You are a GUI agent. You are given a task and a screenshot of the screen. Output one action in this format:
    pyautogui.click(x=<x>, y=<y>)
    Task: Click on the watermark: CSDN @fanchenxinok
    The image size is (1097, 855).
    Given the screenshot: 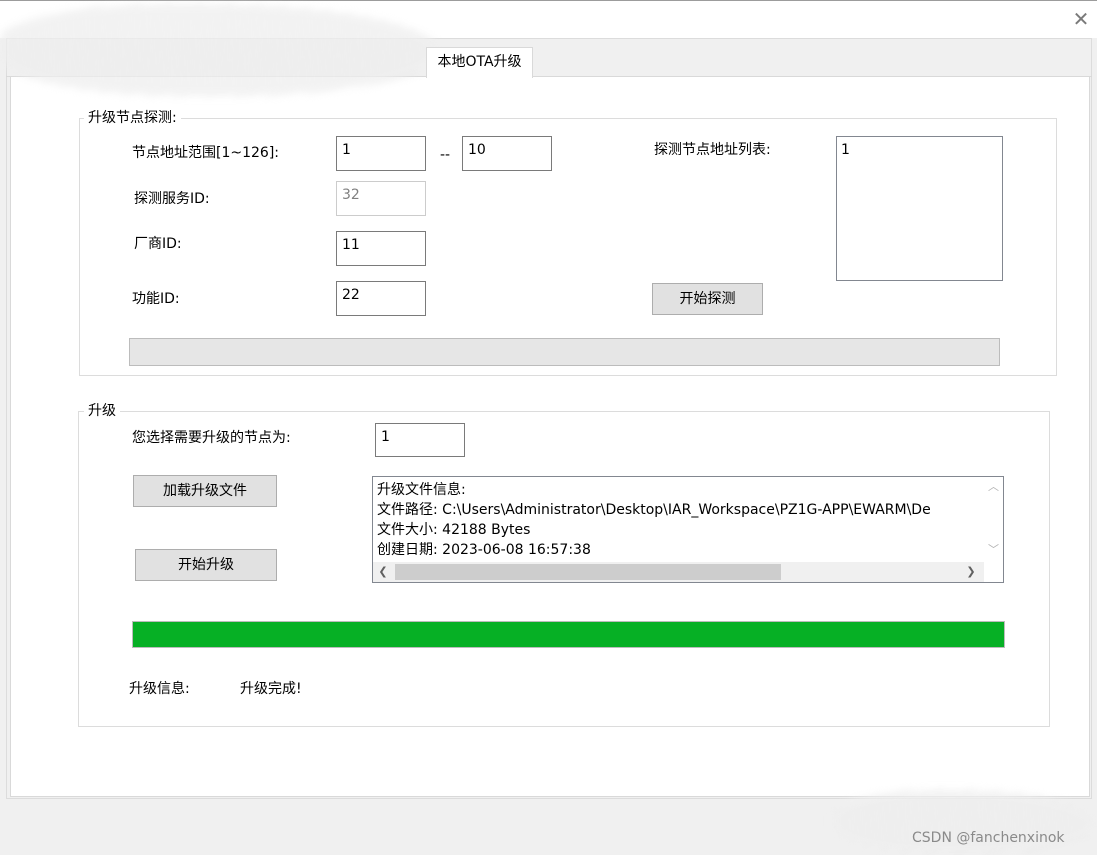 What is the action you would take?
    pyautogui.click(x=988, y=838)
    